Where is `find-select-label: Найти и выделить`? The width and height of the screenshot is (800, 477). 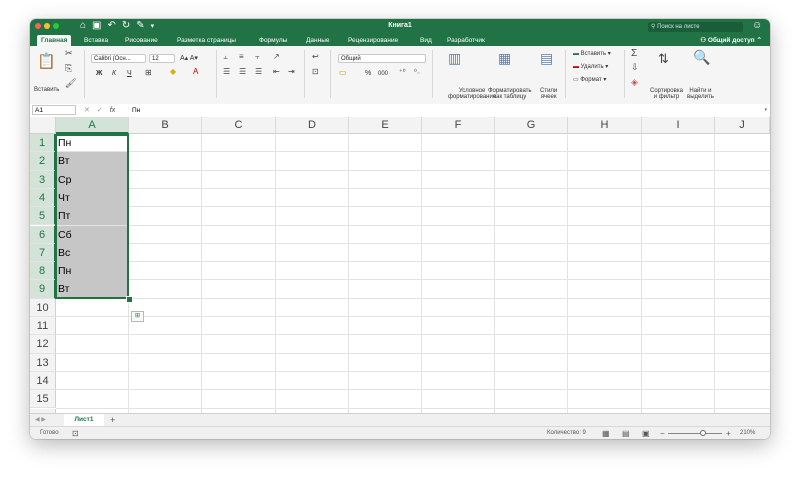
find-select-label: Найти и выделить is located at coordinates (700, 94).